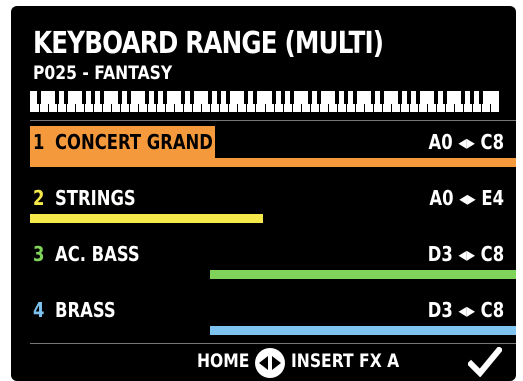 This screenshot has height=381, width=523. What do you see at coordinates (263, 152) in the screenshot?
I see `zone-row-1: 1 CONCERT GRAND A0 ◂▸ C8` at bounding box center [263, 152].